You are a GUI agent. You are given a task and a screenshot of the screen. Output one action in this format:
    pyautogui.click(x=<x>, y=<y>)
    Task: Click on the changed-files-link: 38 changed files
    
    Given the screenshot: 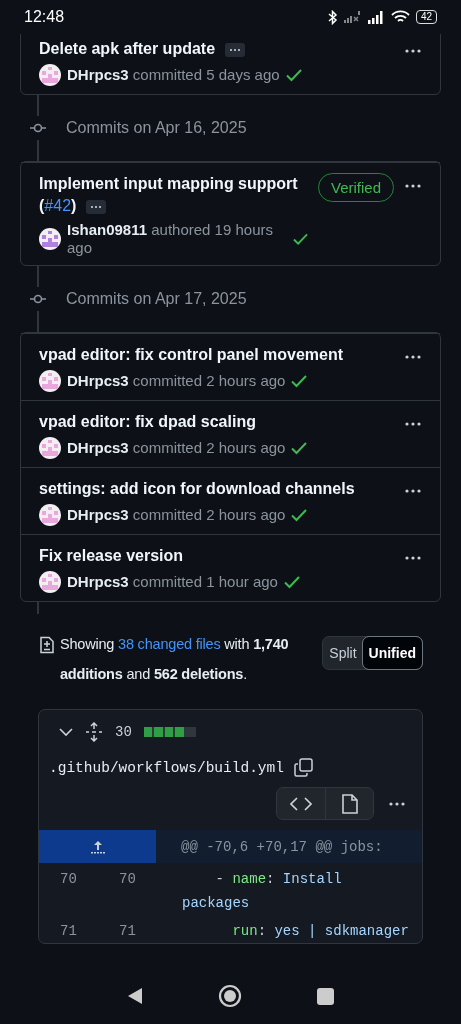 What is the action you would take?
    pyautogui.click(x=169, y=644)
    